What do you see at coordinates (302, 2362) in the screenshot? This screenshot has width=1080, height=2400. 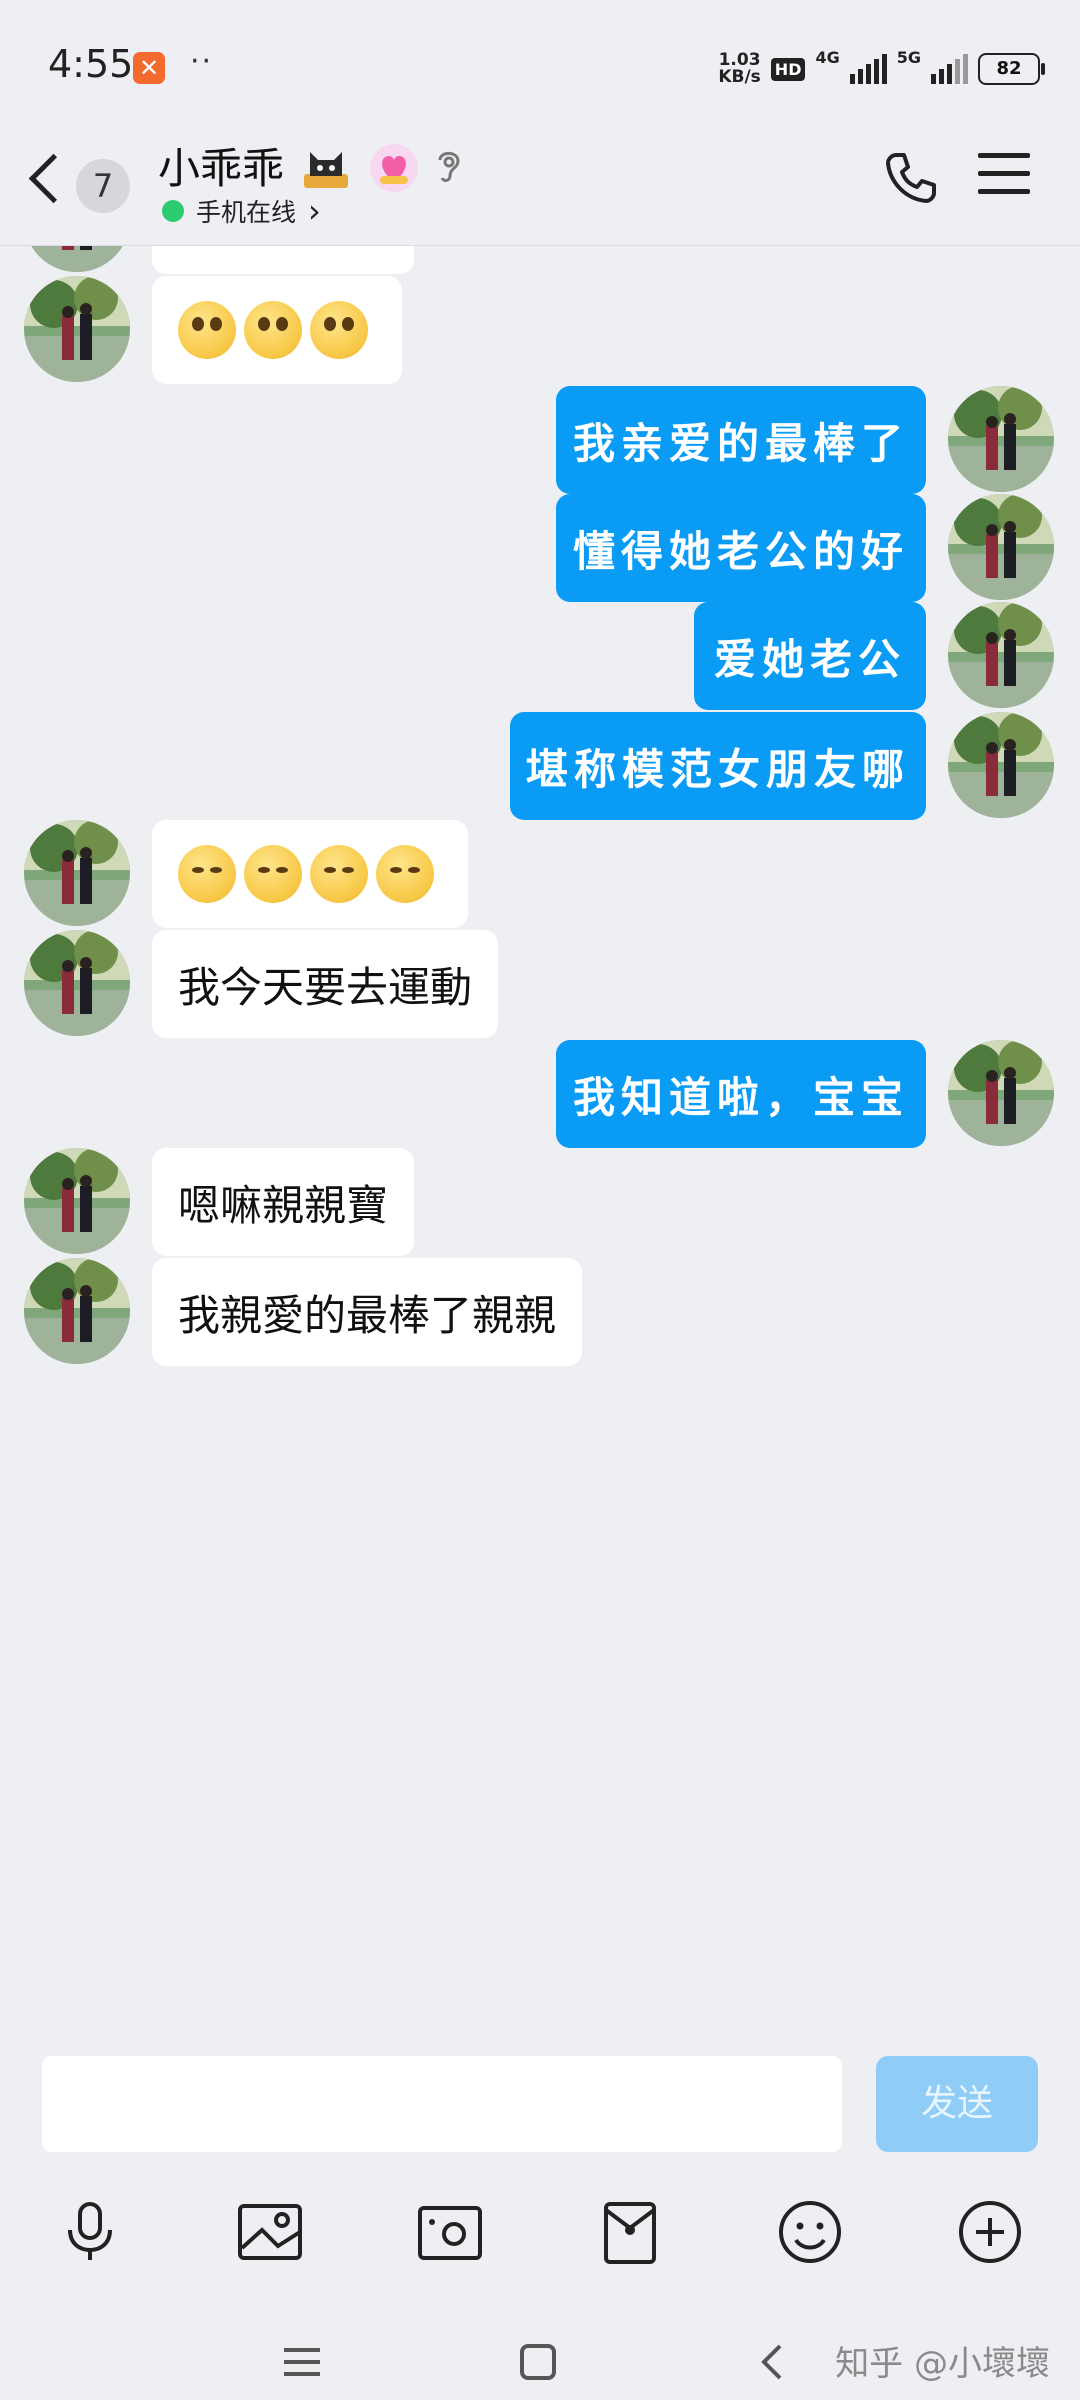 I see `nav-menu-icon` at bounding box center [302, 2362].